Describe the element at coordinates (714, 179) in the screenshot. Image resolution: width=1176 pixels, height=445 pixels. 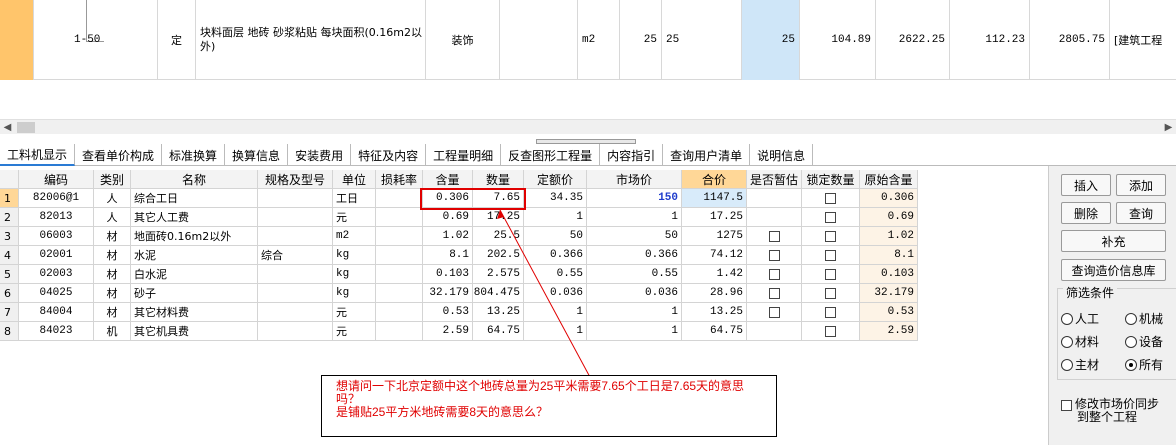
I see `header-total: 合价` at that location.